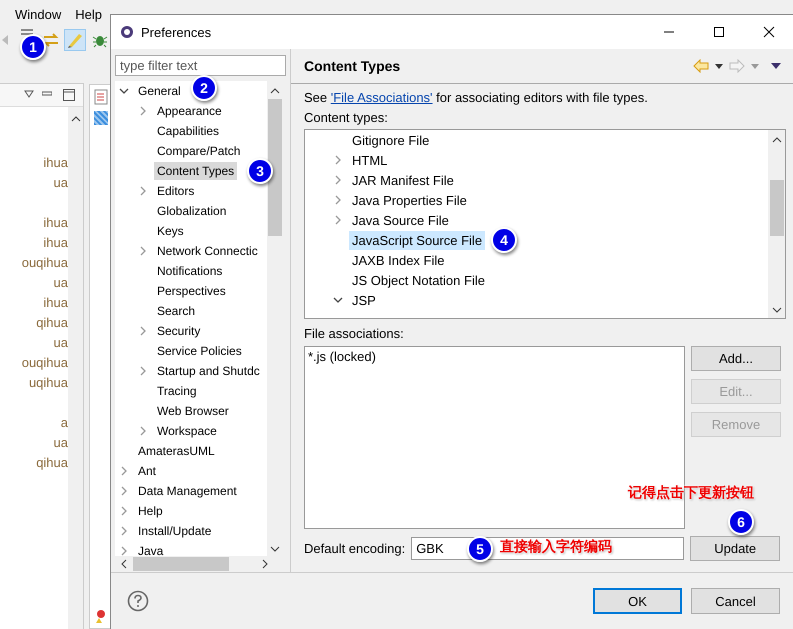 This screenshot has height=629, width=793. I want to click on forward-arrow-icon, so click(737, 66).